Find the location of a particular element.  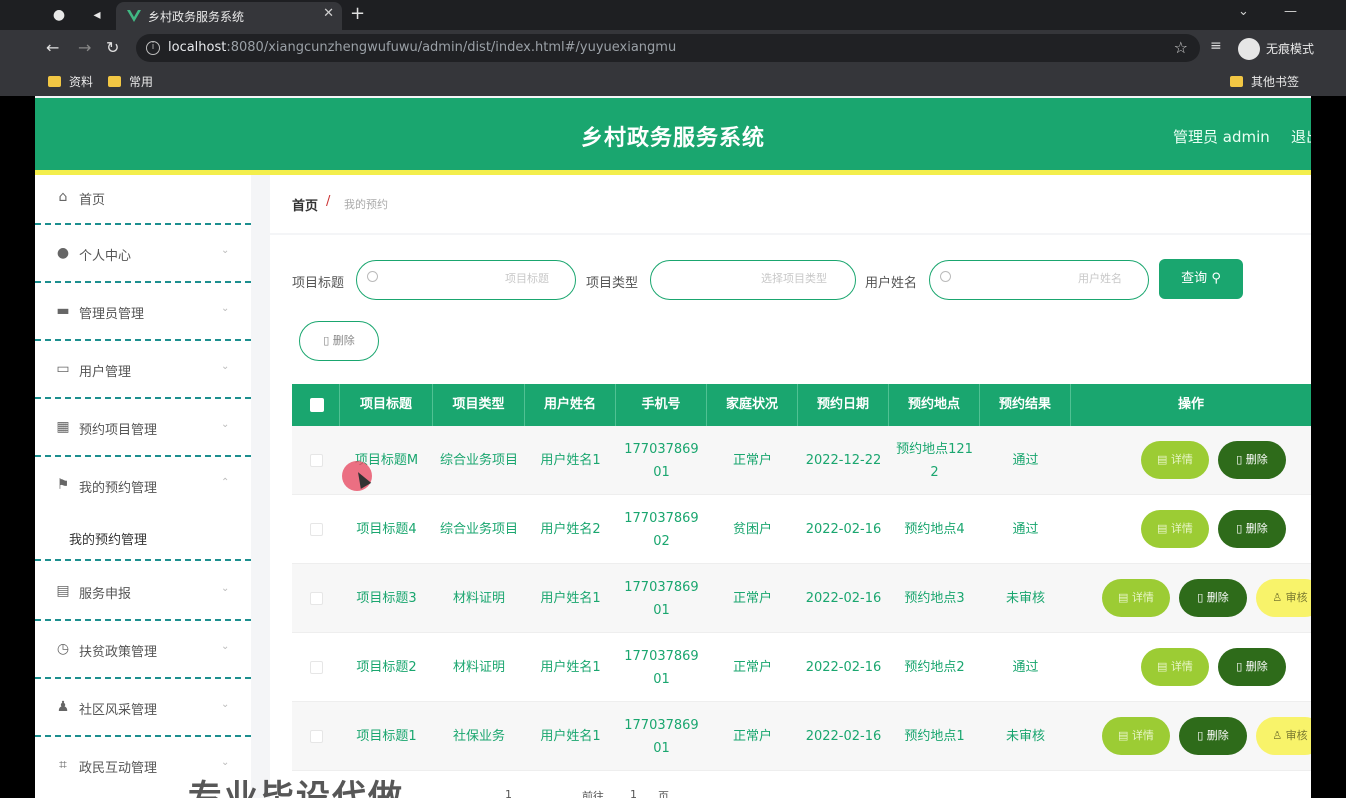

header-select-all is located at coordinates (316, 405).